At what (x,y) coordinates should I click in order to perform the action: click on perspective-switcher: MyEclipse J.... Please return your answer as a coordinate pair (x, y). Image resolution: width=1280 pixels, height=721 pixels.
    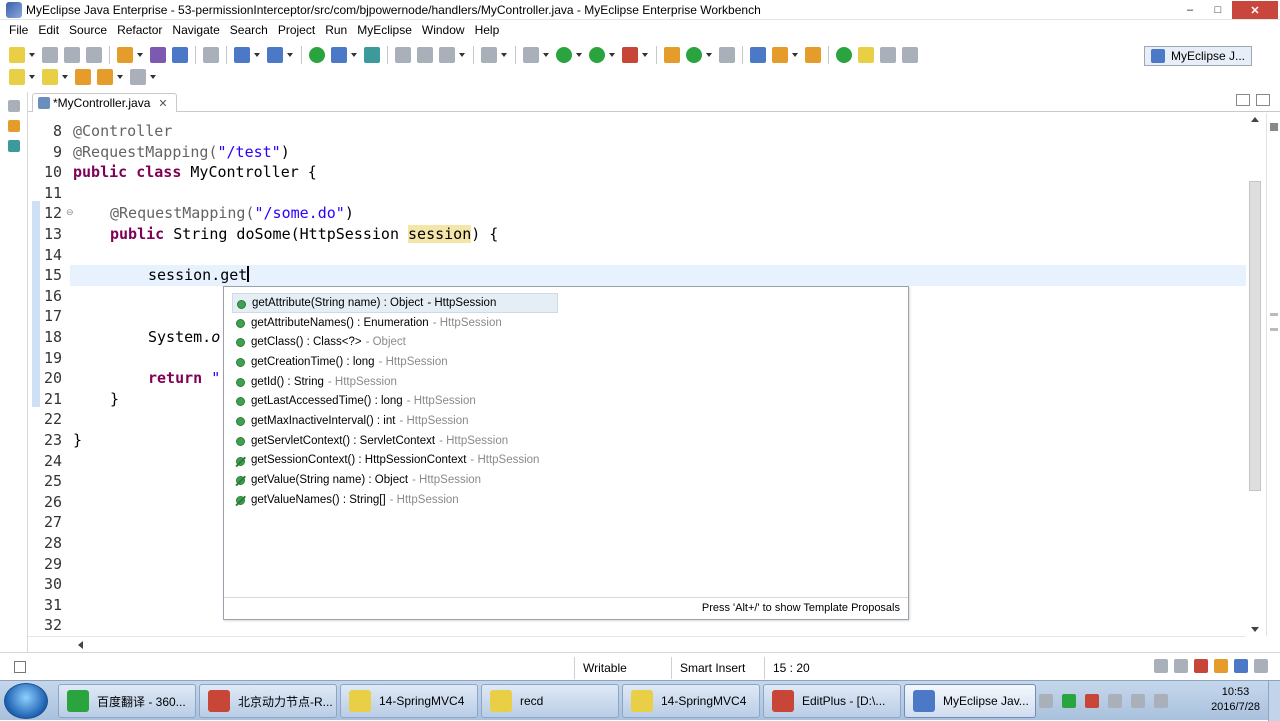
    Looking at the image, I should click on (1197, 56).